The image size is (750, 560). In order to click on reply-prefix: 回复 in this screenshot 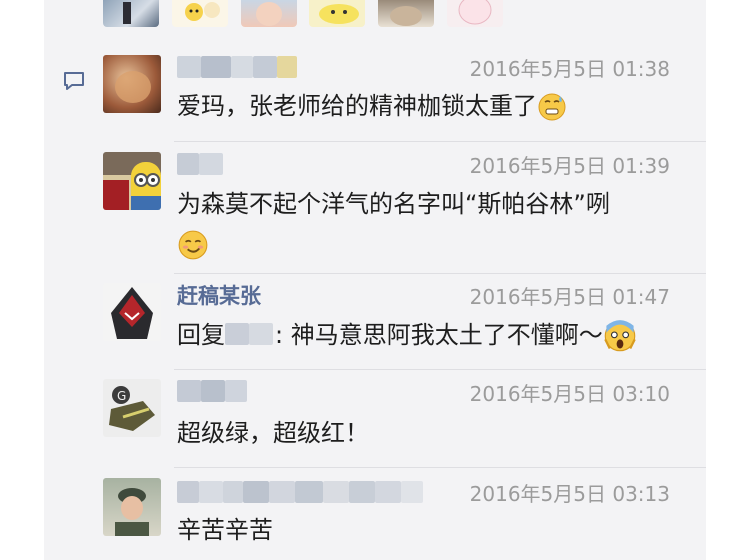, I will do `click(201, 335)`.